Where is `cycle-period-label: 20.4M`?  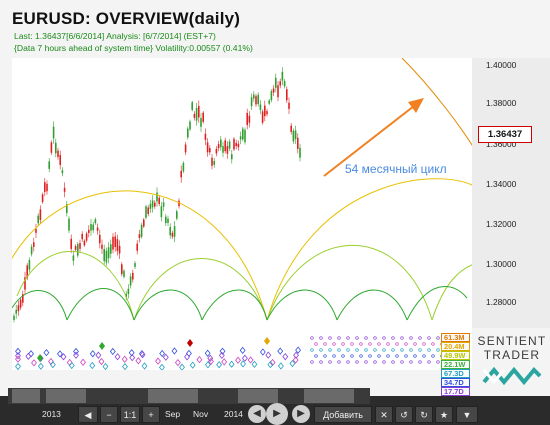
cycle-period-label: 20.4M is located at coordinates (455, 346).